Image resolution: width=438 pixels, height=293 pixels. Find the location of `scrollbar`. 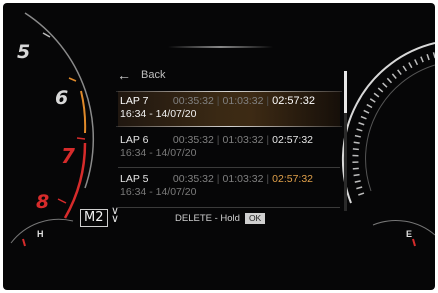

scrollbar is located at coordinates (345, 141).